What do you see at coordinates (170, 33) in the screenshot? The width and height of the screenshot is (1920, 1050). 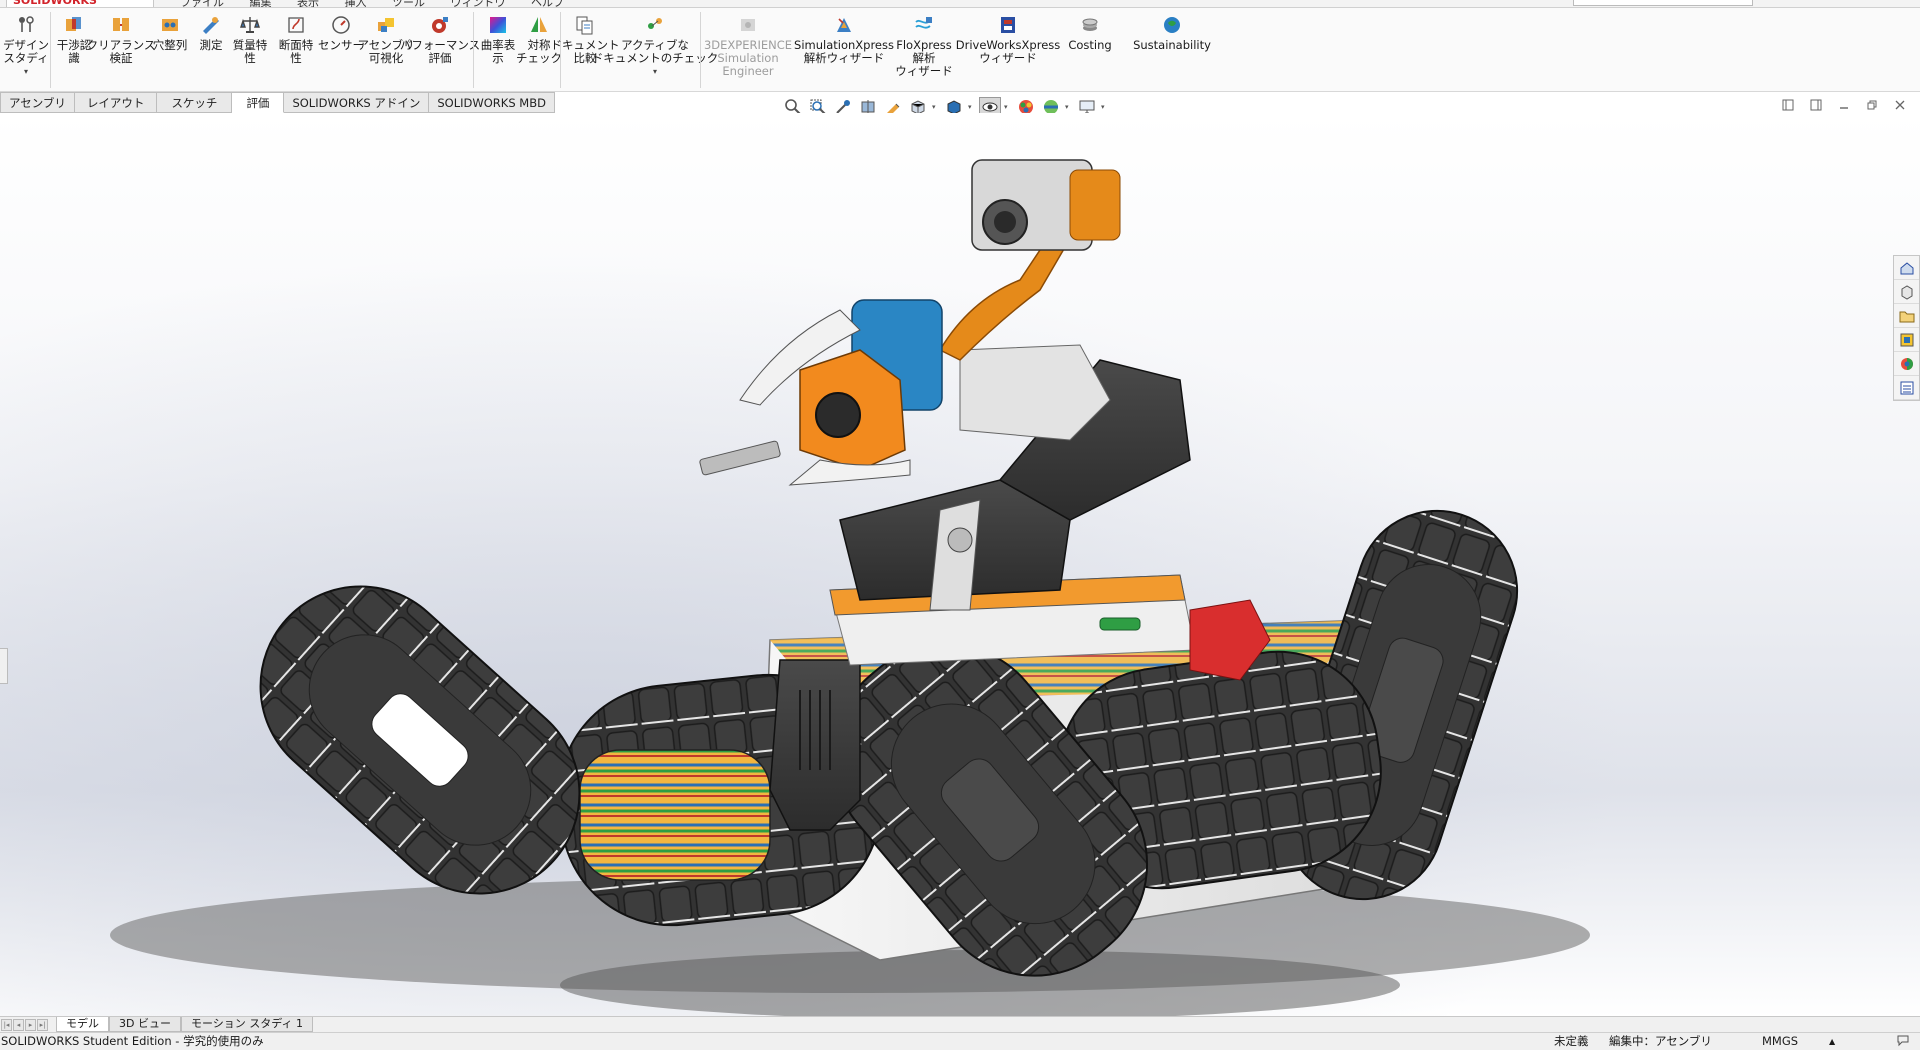 I see `hole-alignment-button: 穴整列` at bounding box center [170, 33].